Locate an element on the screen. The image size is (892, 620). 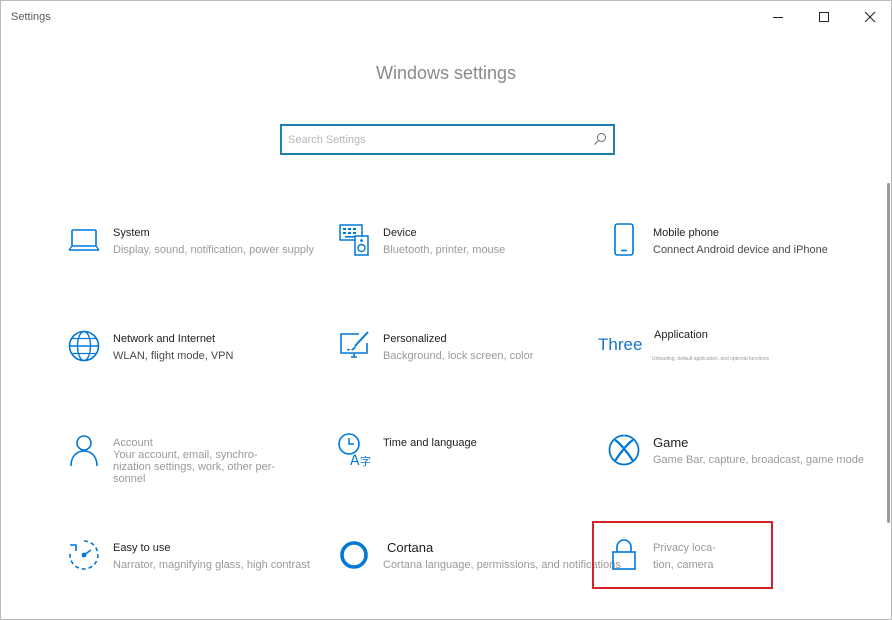
search-box is located at coordinates (447, 139).